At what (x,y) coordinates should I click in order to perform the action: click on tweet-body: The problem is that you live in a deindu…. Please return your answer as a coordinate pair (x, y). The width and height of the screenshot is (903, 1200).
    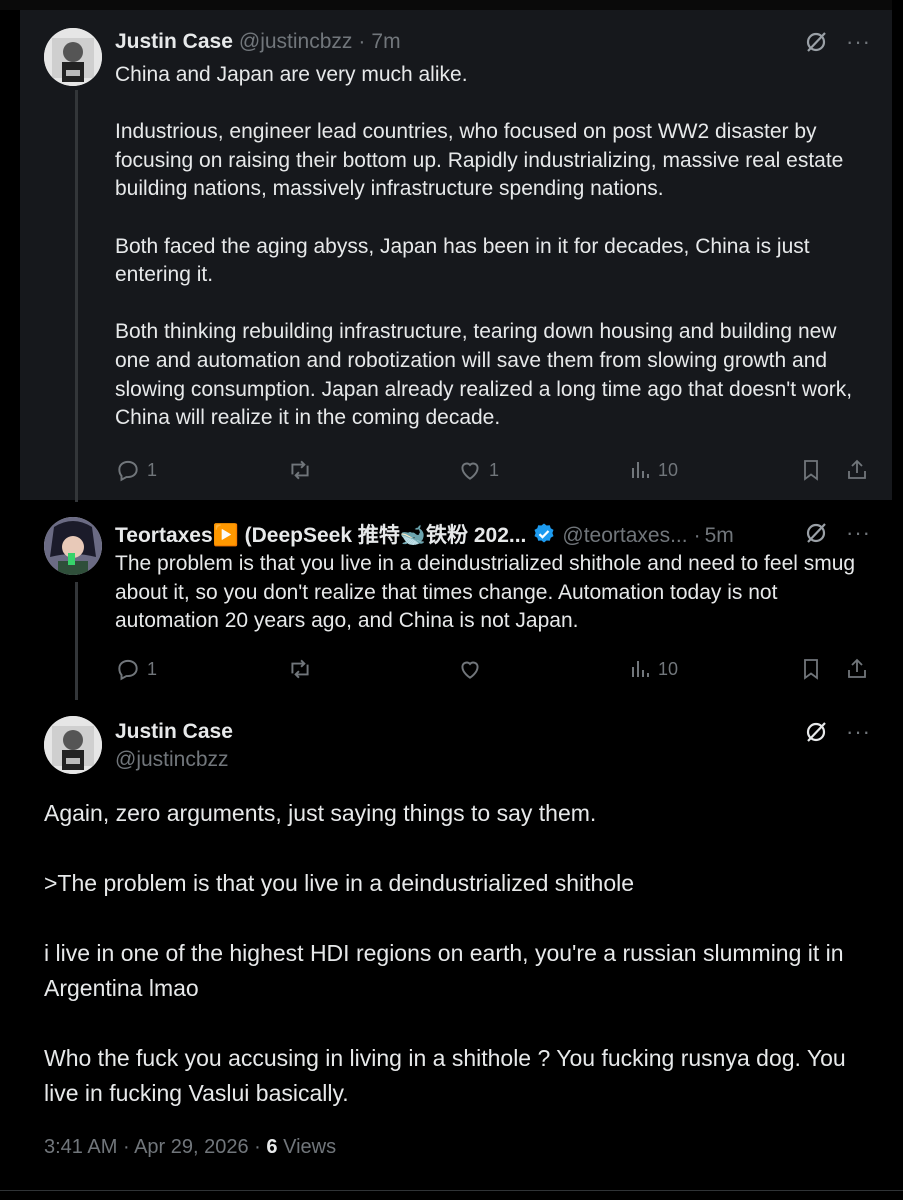
    Looking at the image, I should click on (495, 593).